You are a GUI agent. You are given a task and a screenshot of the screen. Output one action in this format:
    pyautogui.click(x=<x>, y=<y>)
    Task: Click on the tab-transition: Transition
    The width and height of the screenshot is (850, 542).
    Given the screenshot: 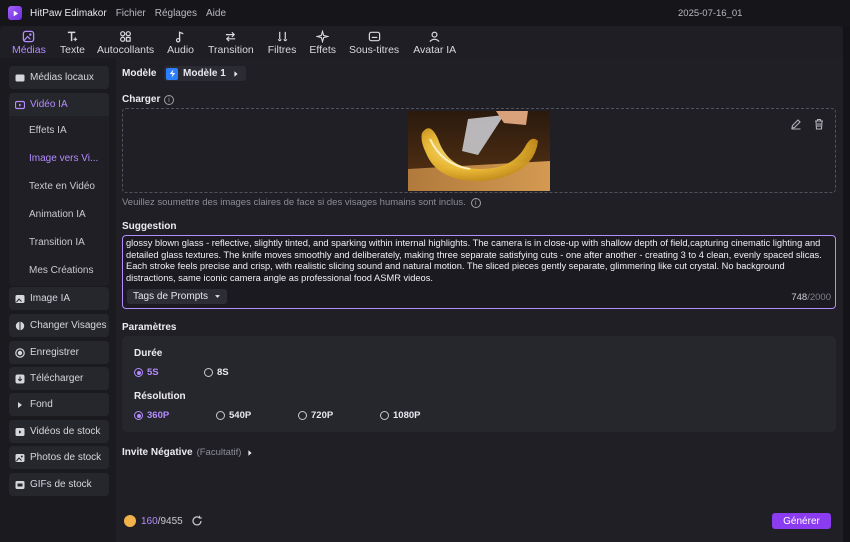 What is the action you would take?
    pyautogui.click(x=231, y=42)
    